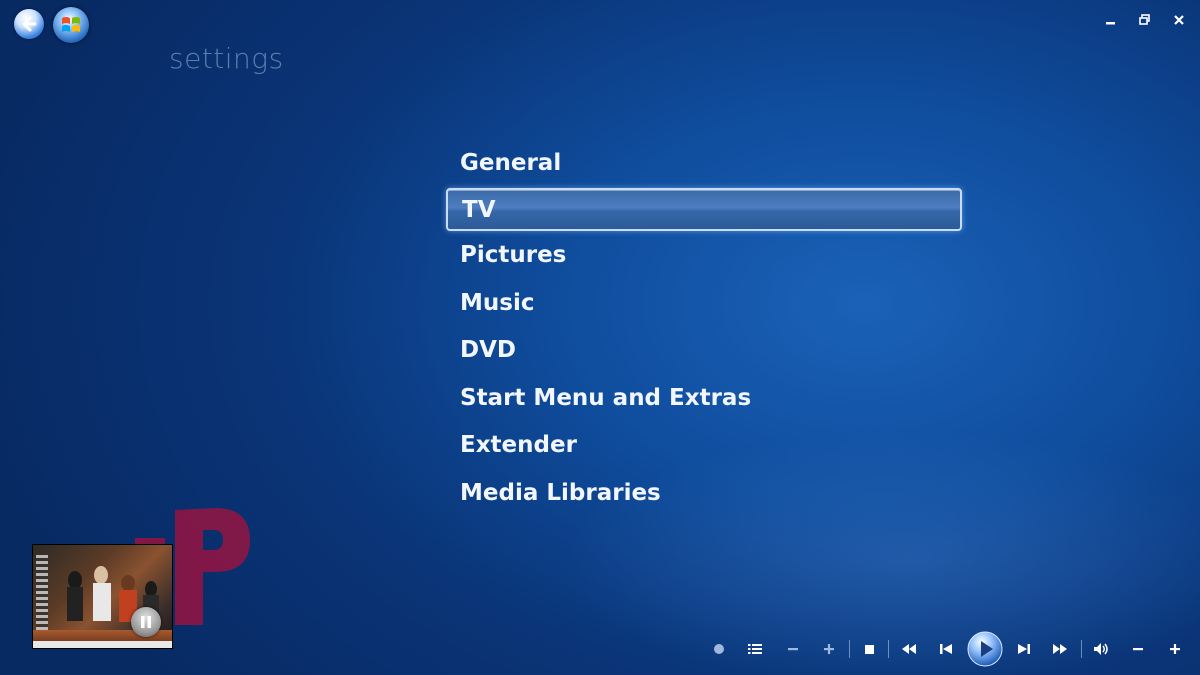  What do you see at coordinates (1179, 19) in the screenshot?
I see `close-icon` at bounding box center [1179, 19].